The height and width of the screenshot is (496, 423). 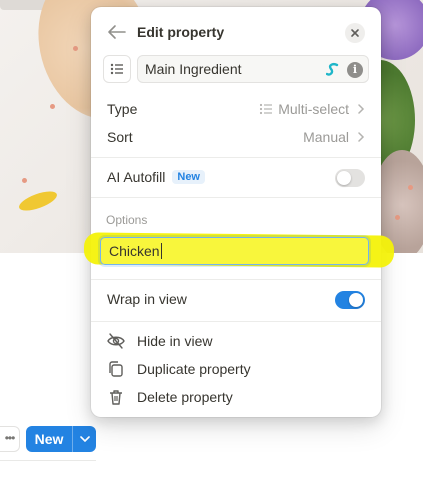 I want to click on delete-property-item: Delete property, so click(x=236, y=397).